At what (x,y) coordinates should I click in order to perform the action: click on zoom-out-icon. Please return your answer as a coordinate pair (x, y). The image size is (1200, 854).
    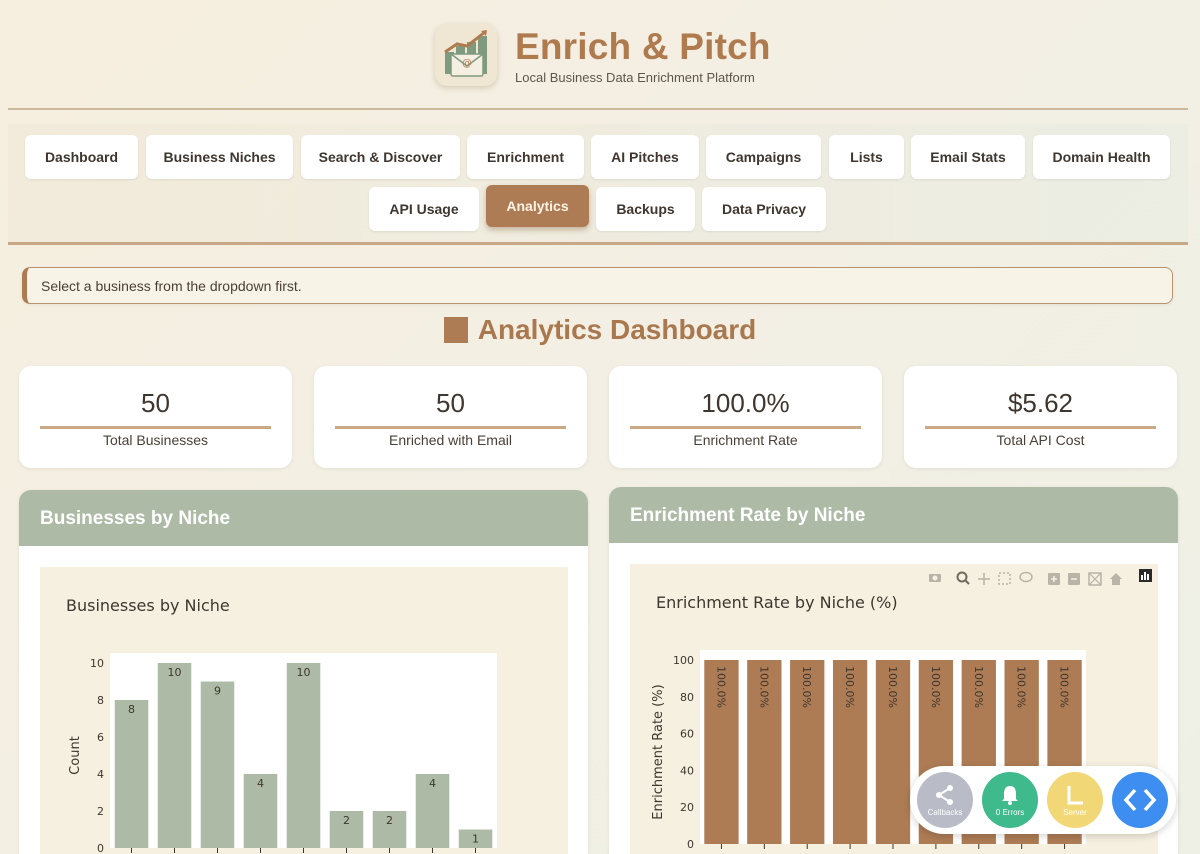
    Looking at the image, I should click on (1074, 579).